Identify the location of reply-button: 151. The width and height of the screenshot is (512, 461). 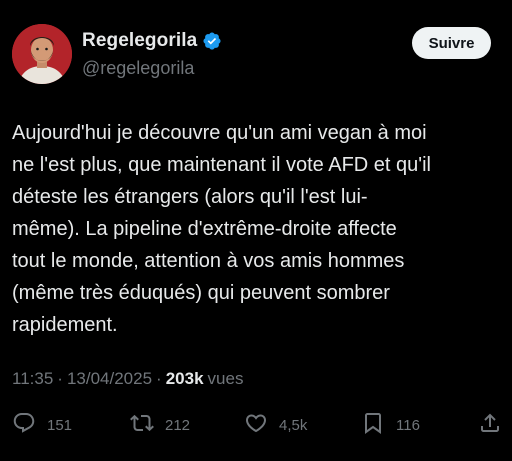
(42, 425).